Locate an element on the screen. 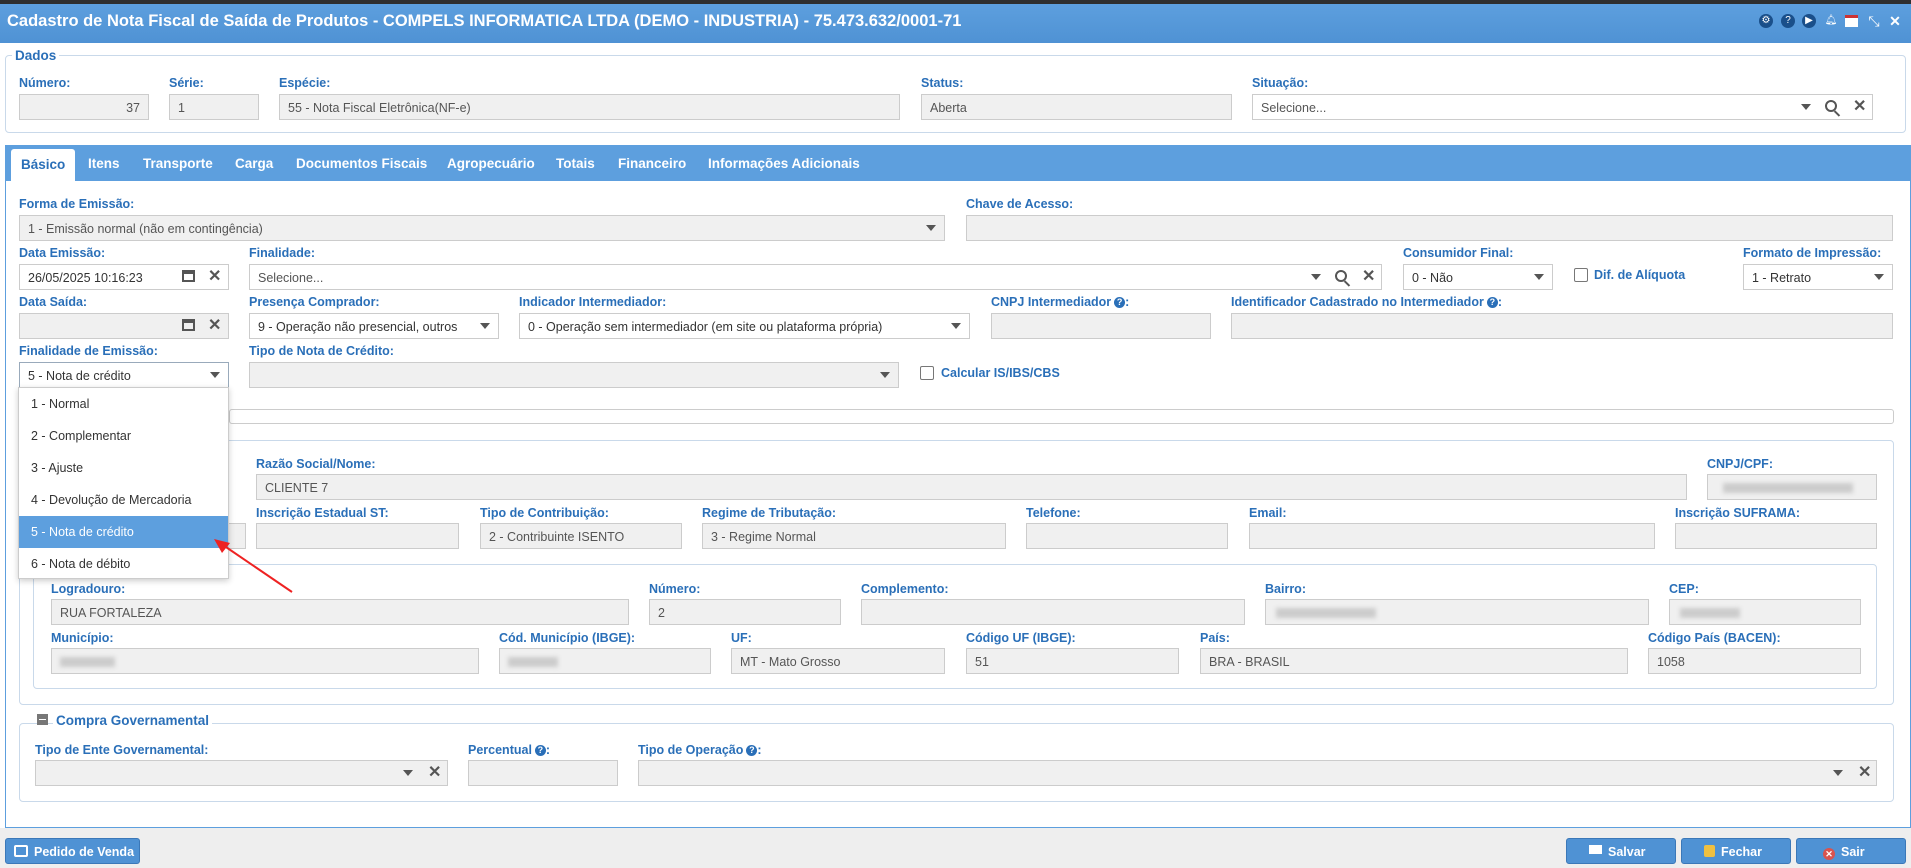 This screenshot has width=1911, height=868. dropdown-option-nota-debito: 6 - Nota de débito is located at coordinates (123, 564).